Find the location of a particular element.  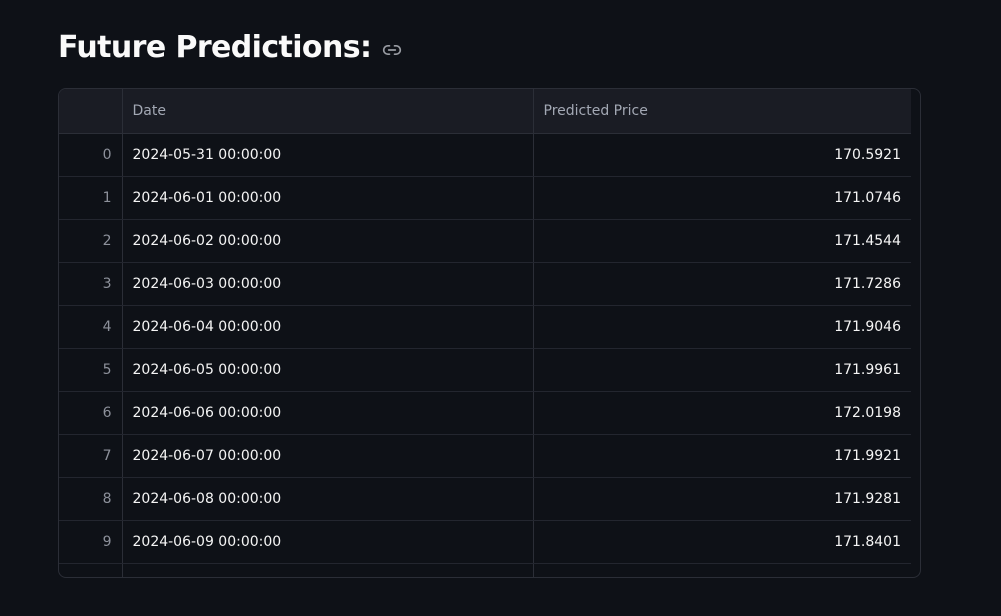

predicted-price-cell: 172.0198 is located at coordinates (722, 413).